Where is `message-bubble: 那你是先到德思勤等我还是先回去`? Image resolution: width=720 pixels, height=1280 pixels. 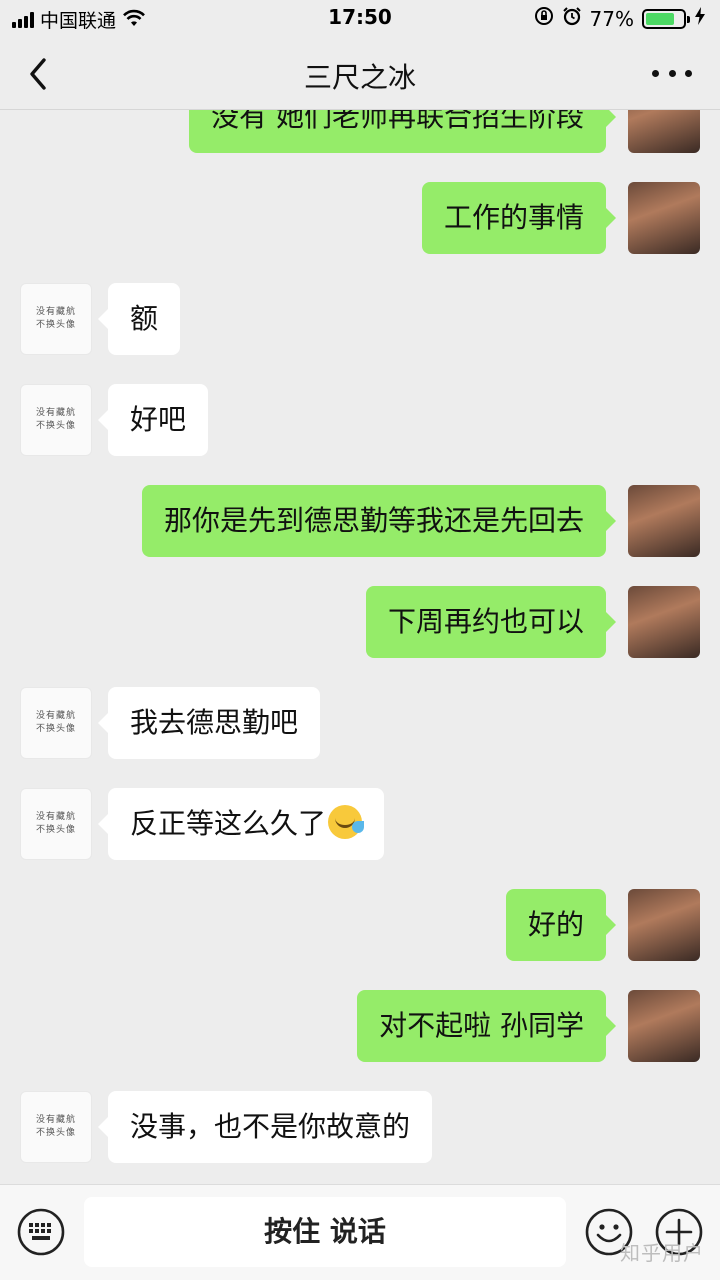
message-bubble: 那你是先到德思勤等我还是先回去 is located at coordinates (379, 521).